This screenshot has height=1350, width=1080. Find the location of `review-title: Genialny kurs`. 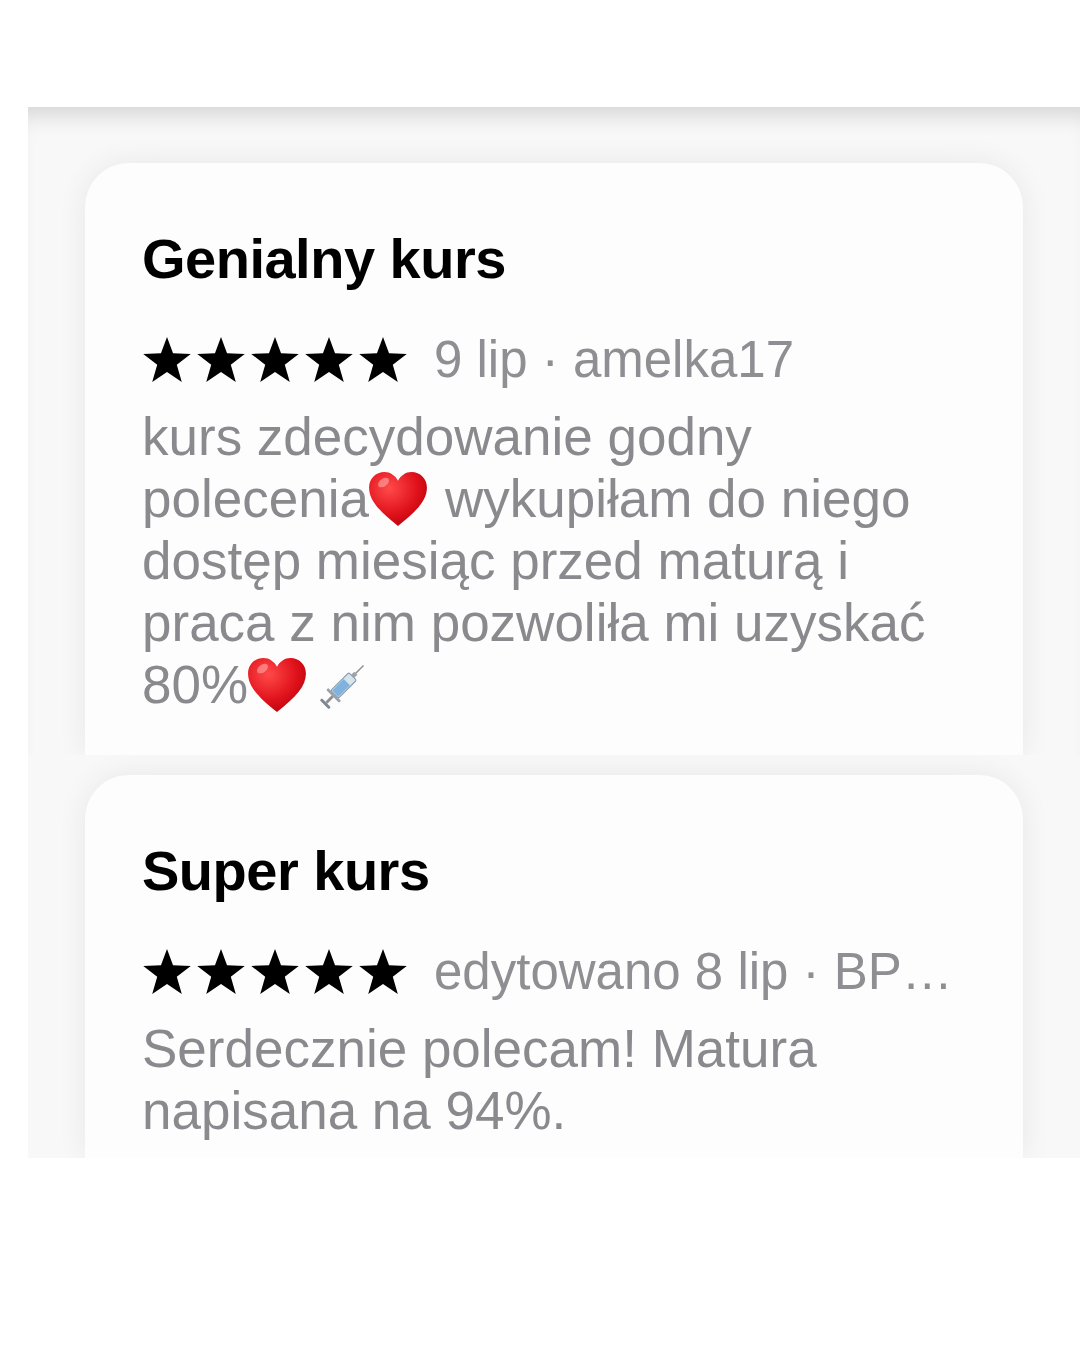

review-title: Genialny kurs is located at coordinates (324, 259).